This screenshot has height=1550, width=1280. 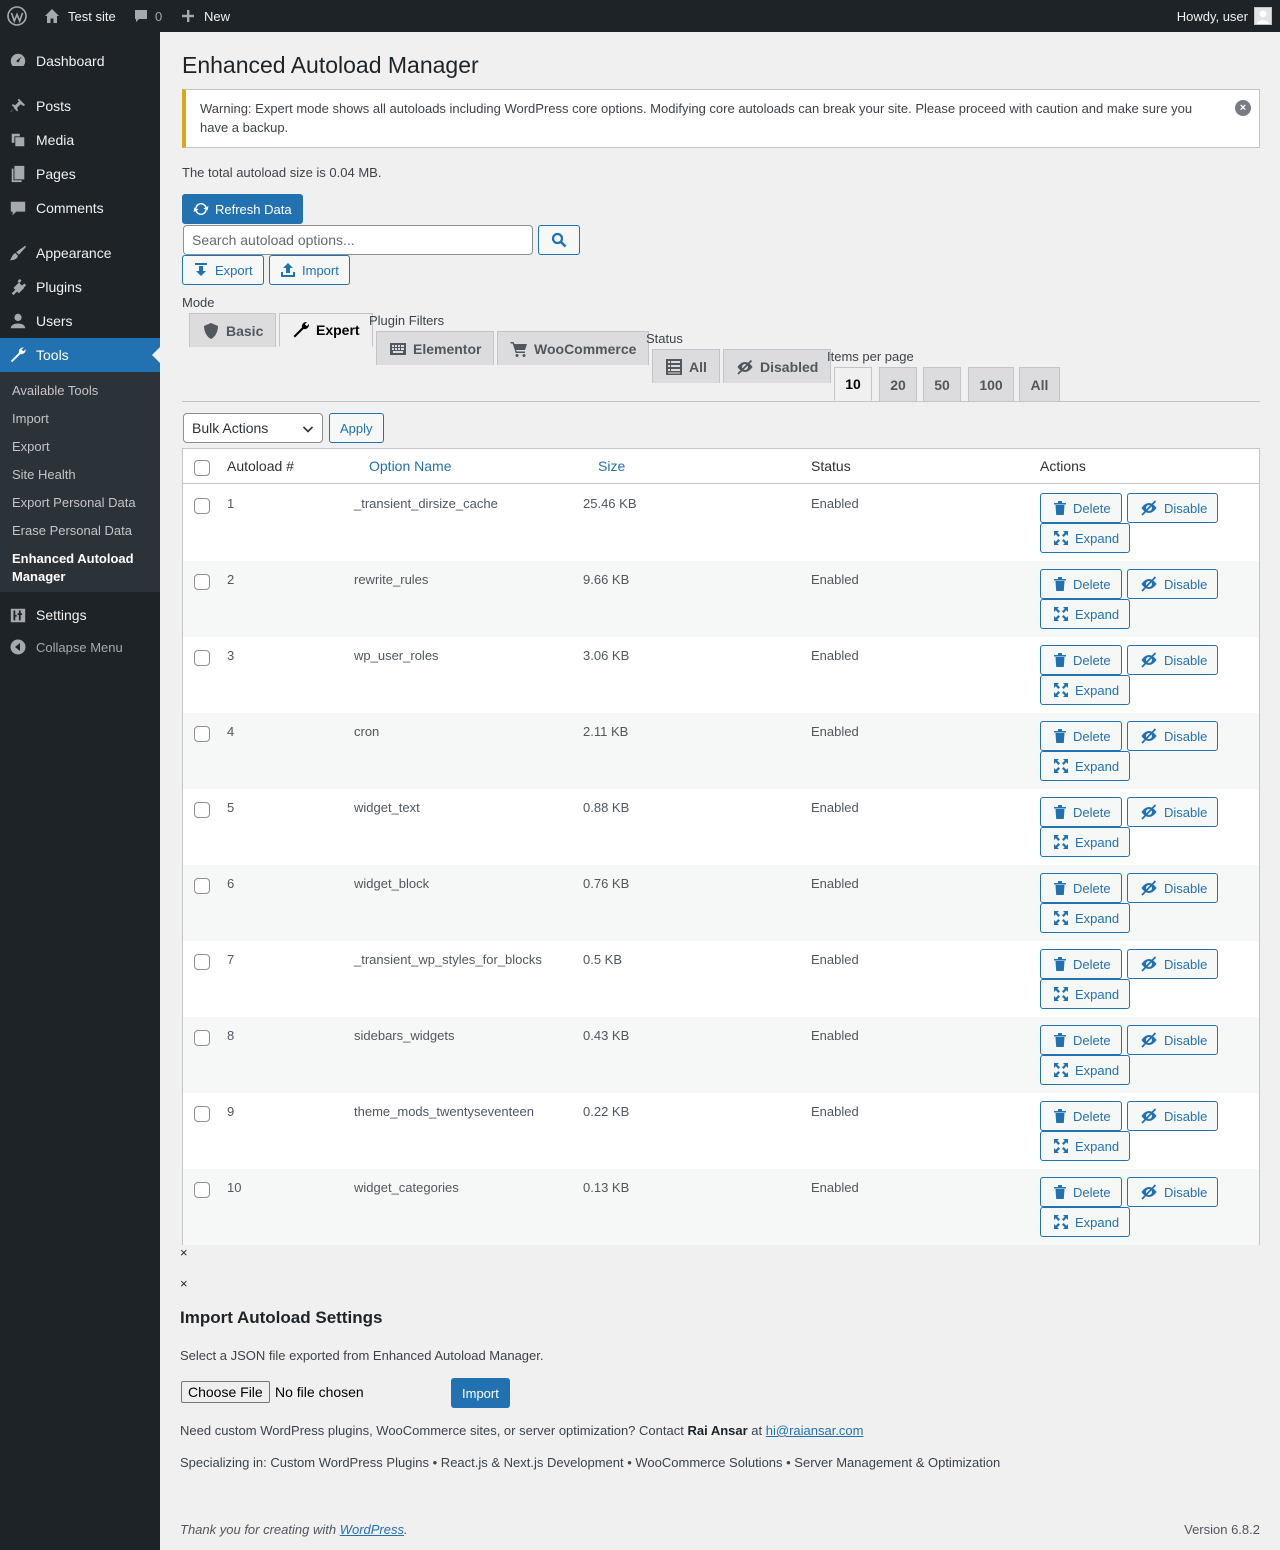 I want to click on sidebar-item-settings: Settings, so click(x=80, y=615).